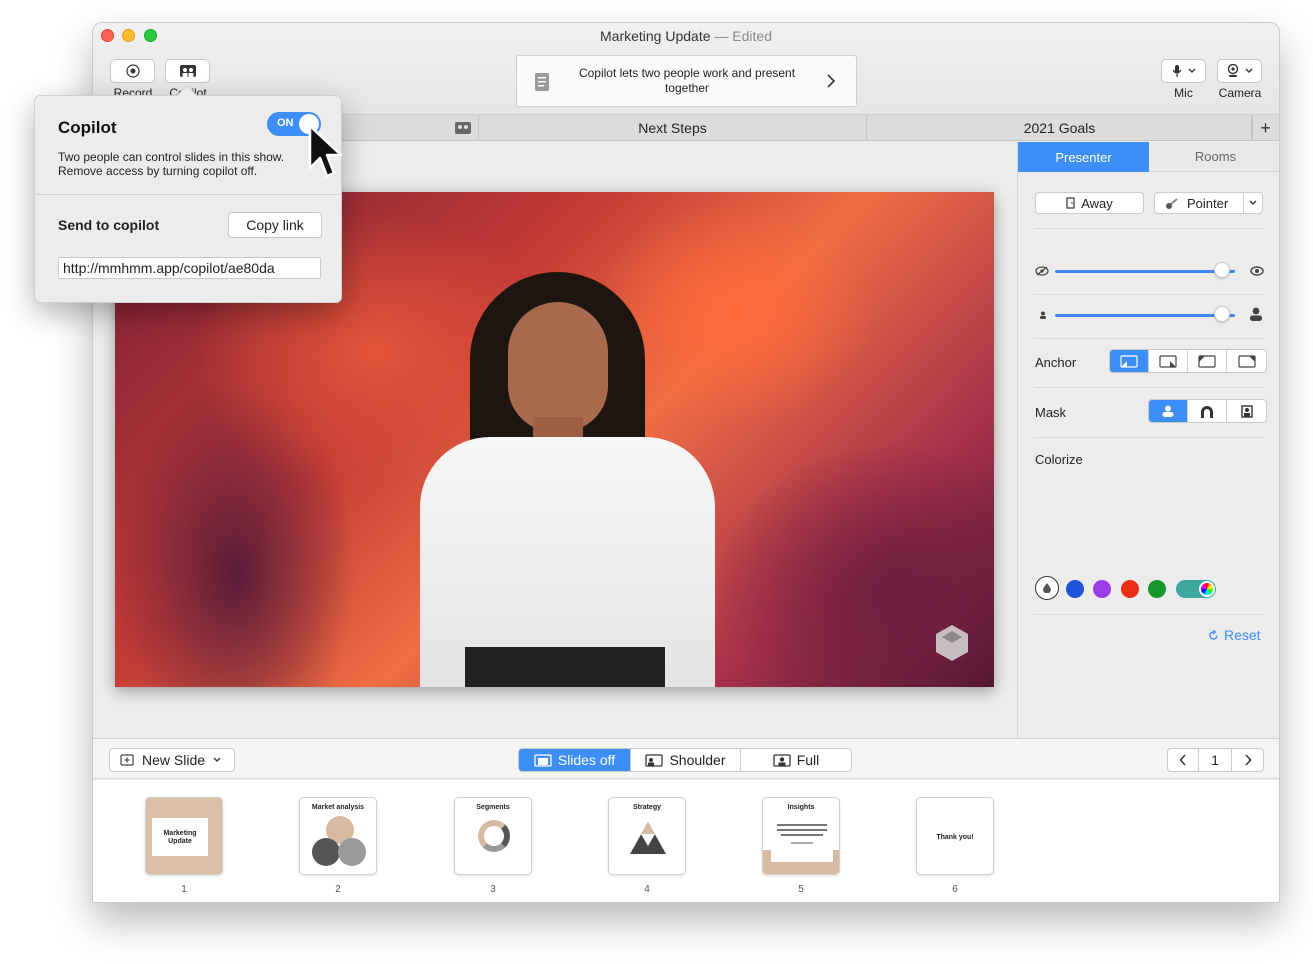 Image resolution: width=1313 pixels, height=964 pixels. Describe the element at coordinates (1257, 271) in the screenshot. I see `eye-icon` at that location.